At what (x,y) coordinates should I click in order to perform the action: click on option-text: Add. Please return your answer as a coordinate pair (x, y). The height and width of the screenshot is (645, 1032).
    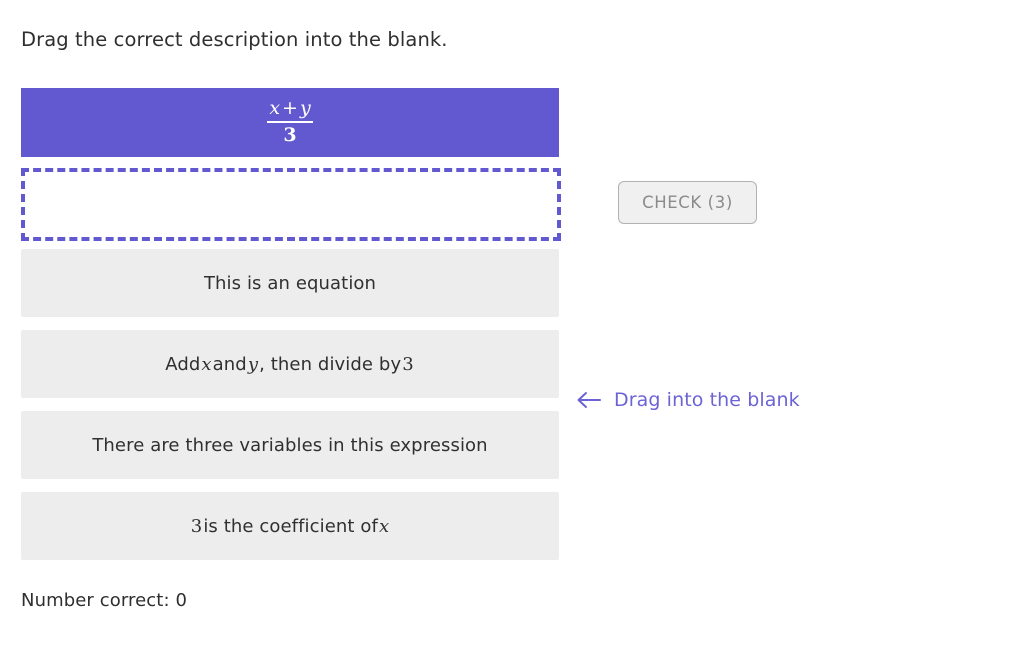
    Looking at the image, I should click on (183, 364).